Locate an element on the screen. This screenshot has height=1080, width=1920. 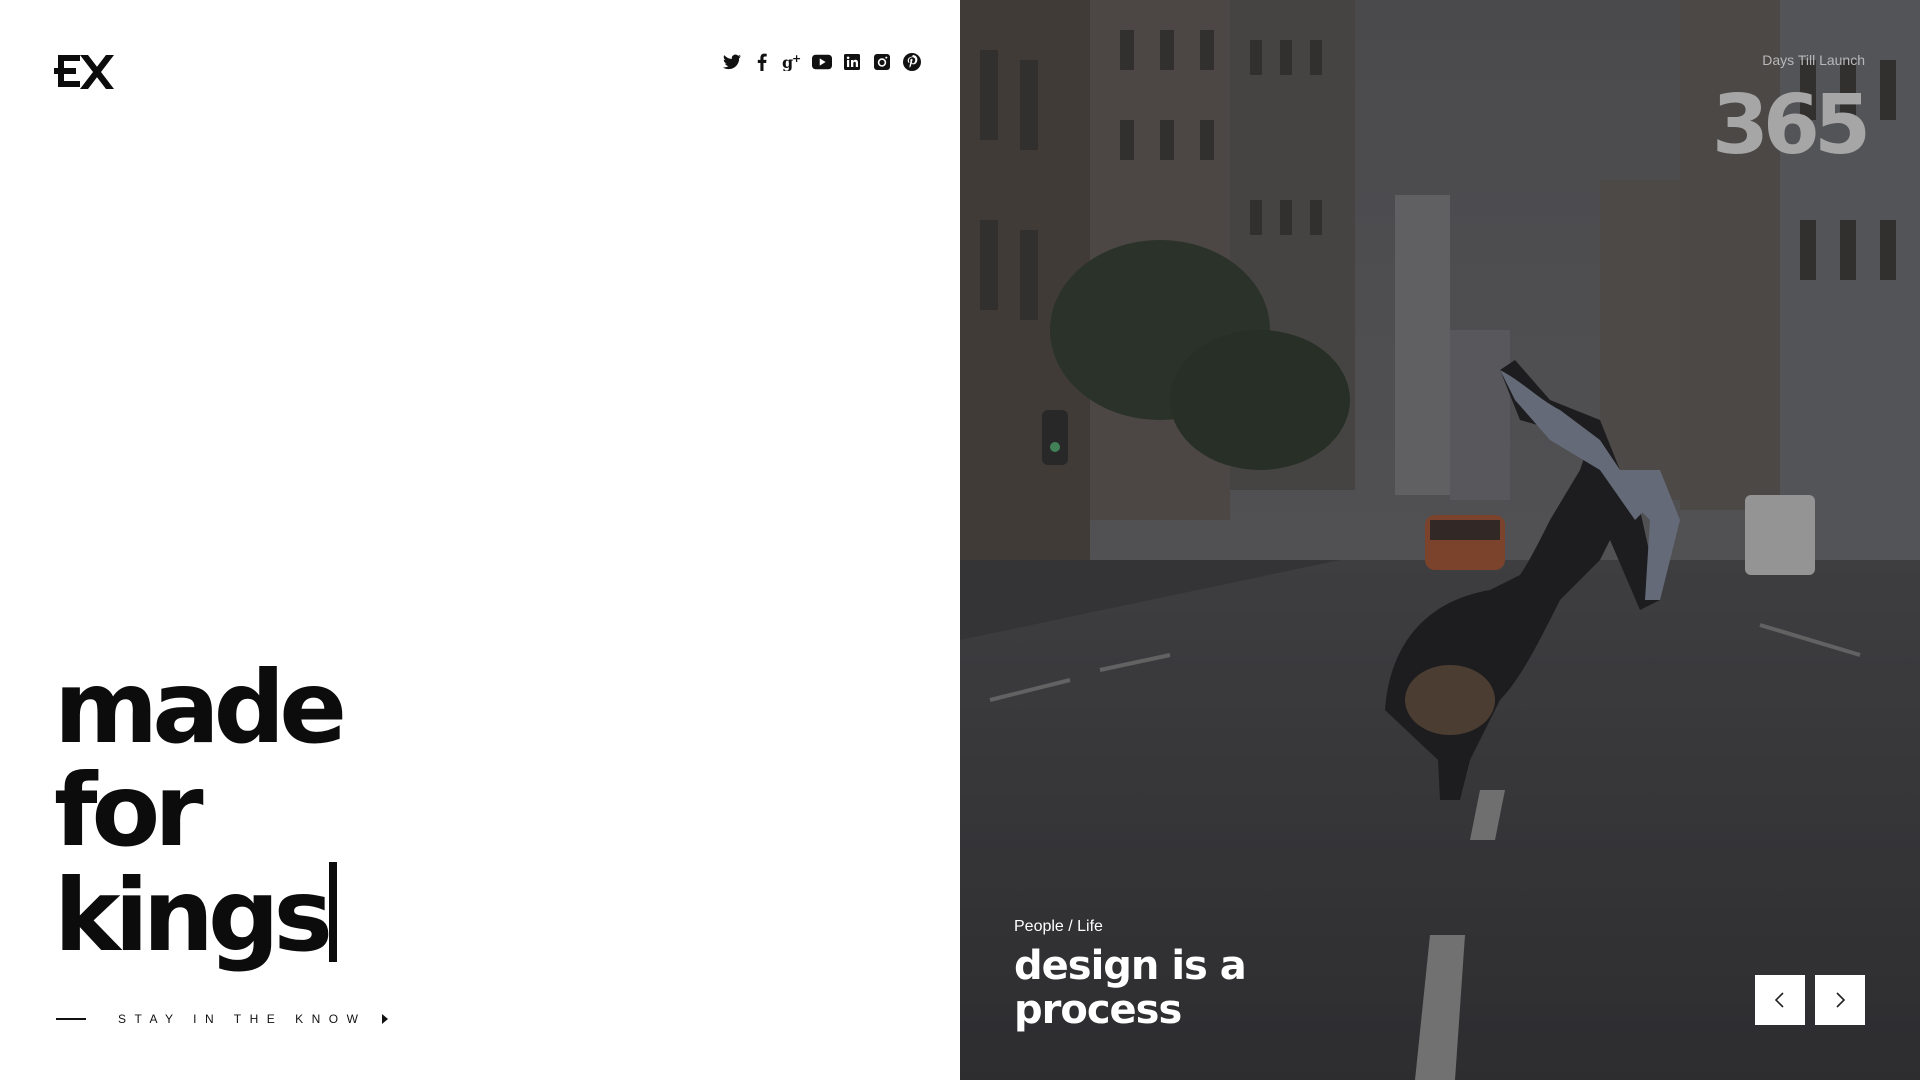
stay-in-the-know-link: STAY IN THE KNOW is located at coordinates (222, 1019).